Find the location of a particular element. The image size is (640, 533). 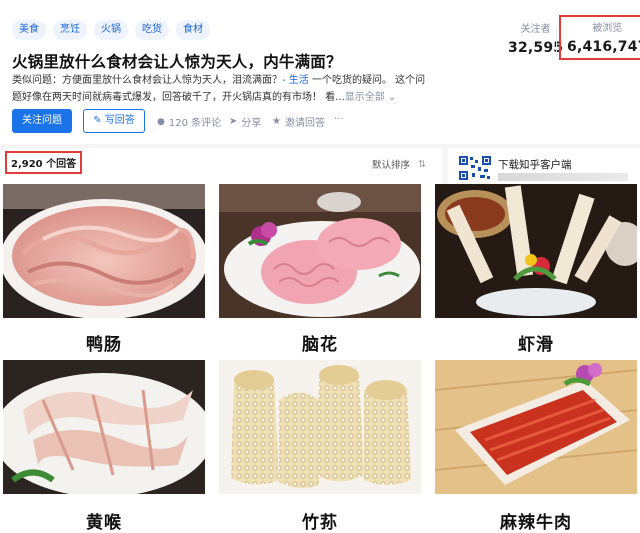

invite-button: ★ 邀请回答 is located at coordinates (298, 121).